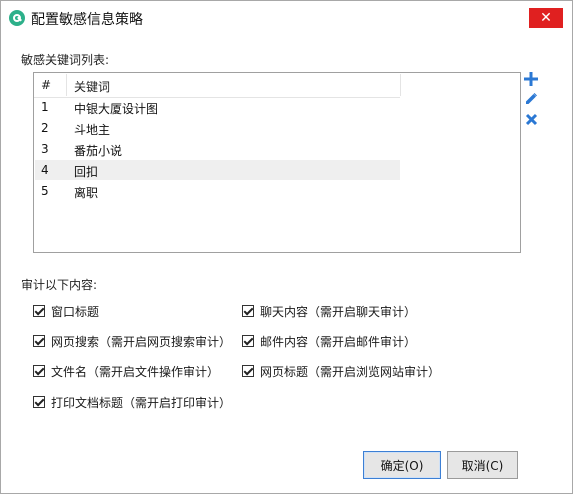 The width and height of the screenshot is (573, 494). What do you see at coordinates (46, 85) in the screenshot?
I see `column-header-number: #` at bounding box center [46, 85].